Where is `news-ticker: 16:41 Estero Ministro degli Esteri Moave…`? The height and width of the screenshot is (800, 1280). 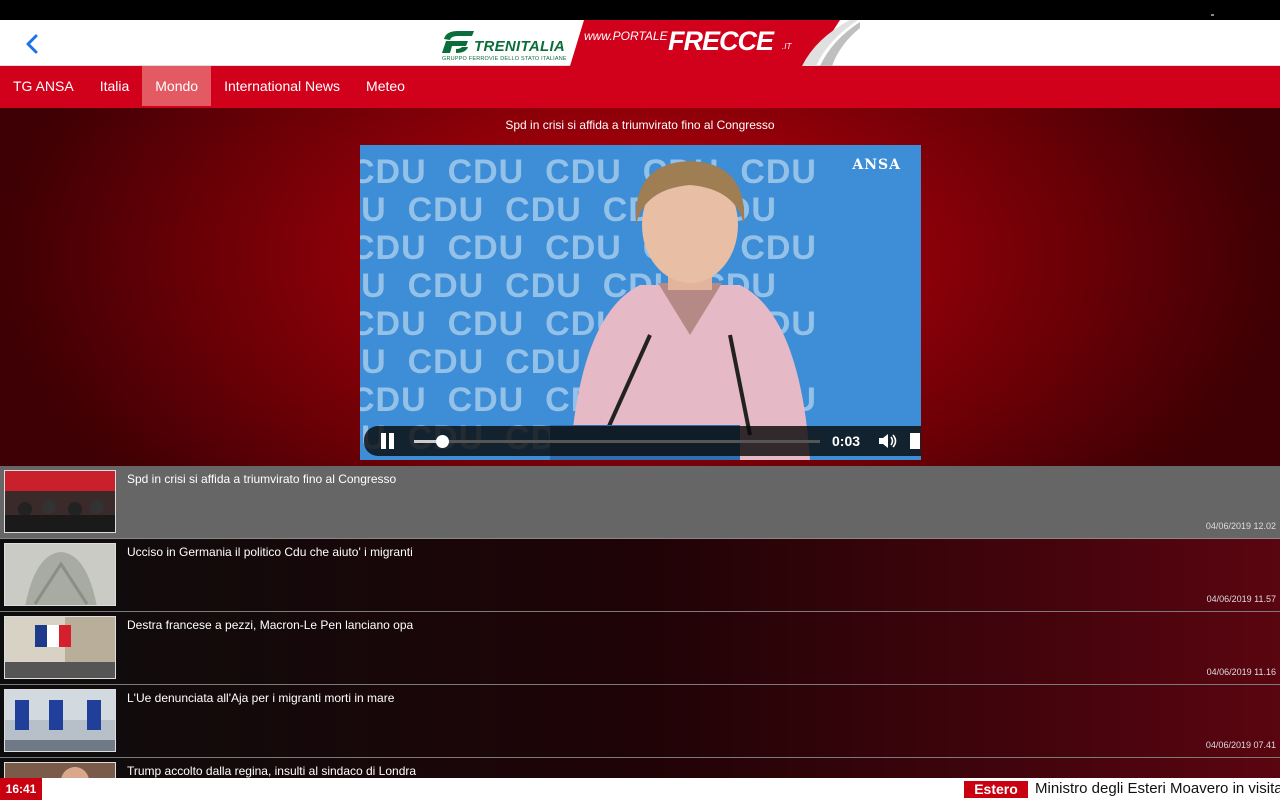 news-ticker: 16:41 Estero Ministro degli Esteri Moave… is located at coordinates (640, 789).